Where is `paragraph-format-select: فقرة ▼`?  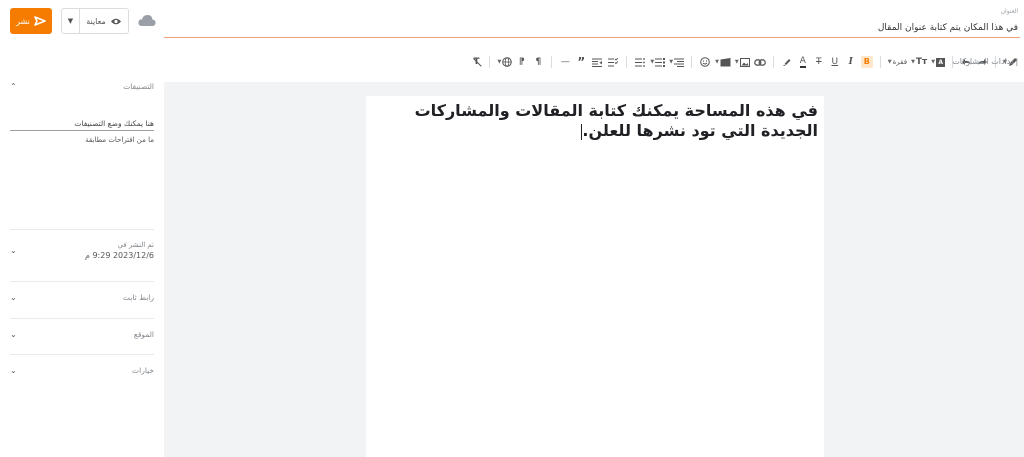
paragraph-format-select: فقرة ▼ is located at coordinates (897, 62).